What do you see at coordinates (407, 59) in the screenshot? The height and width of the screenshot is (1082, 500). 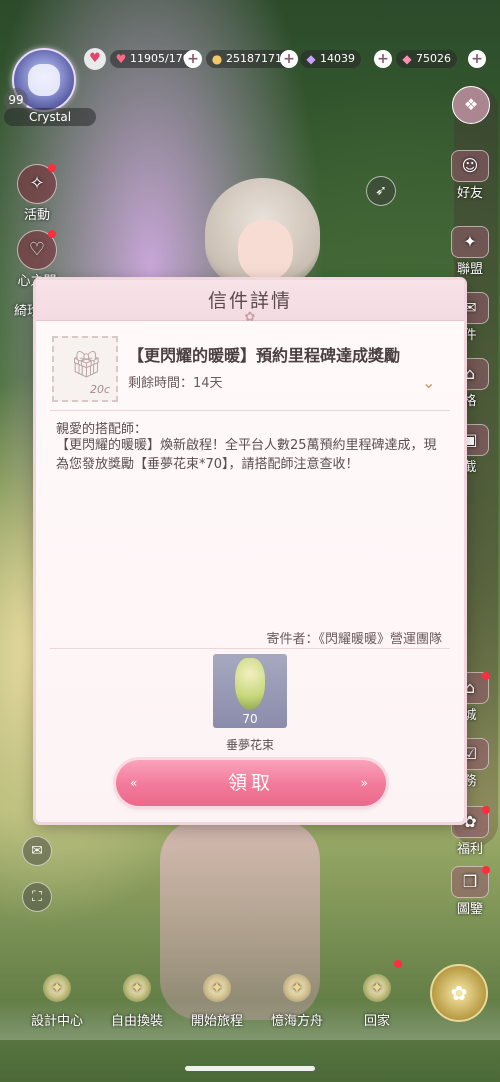 I see `pink-diamond-icon: ◆` at bounding box center [407, 59].